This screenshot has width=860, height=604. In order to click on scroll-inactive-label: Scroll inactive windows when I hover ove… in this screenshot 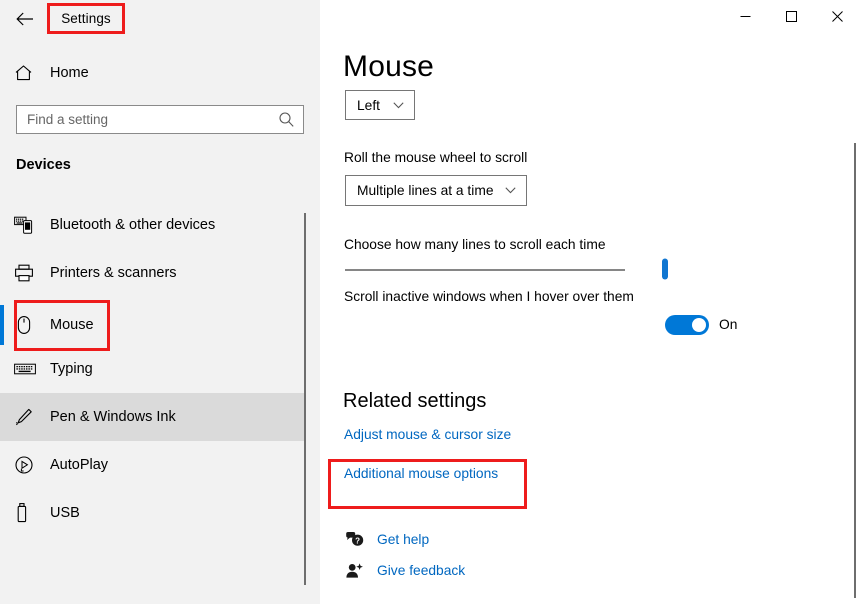, I will do `click(489, 296)`.